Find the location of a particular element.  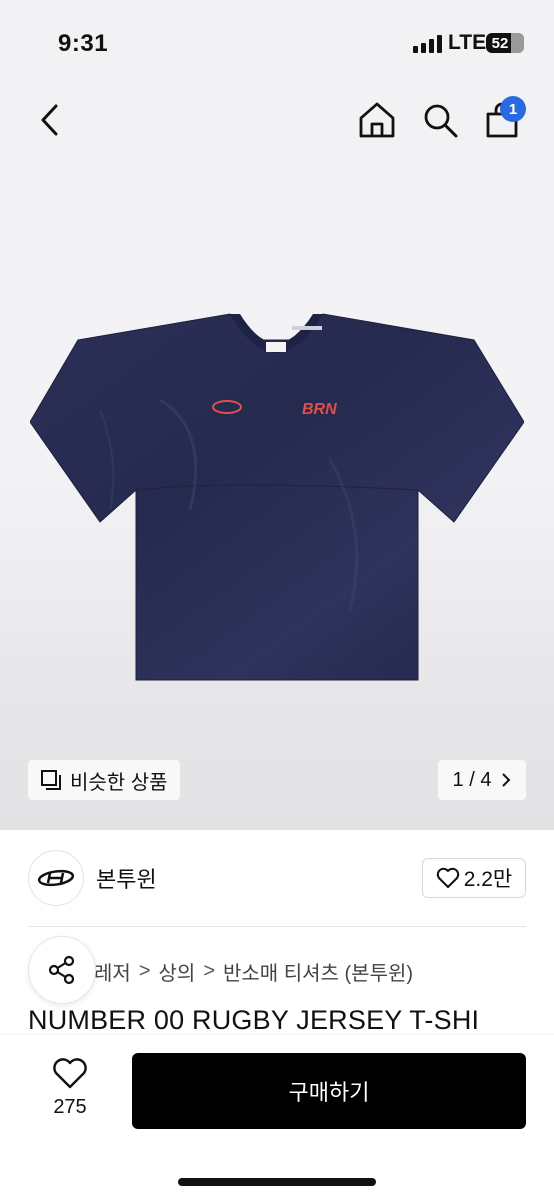

similar-products-button: 비슷한 상품 is located at coordinates (104, 780).